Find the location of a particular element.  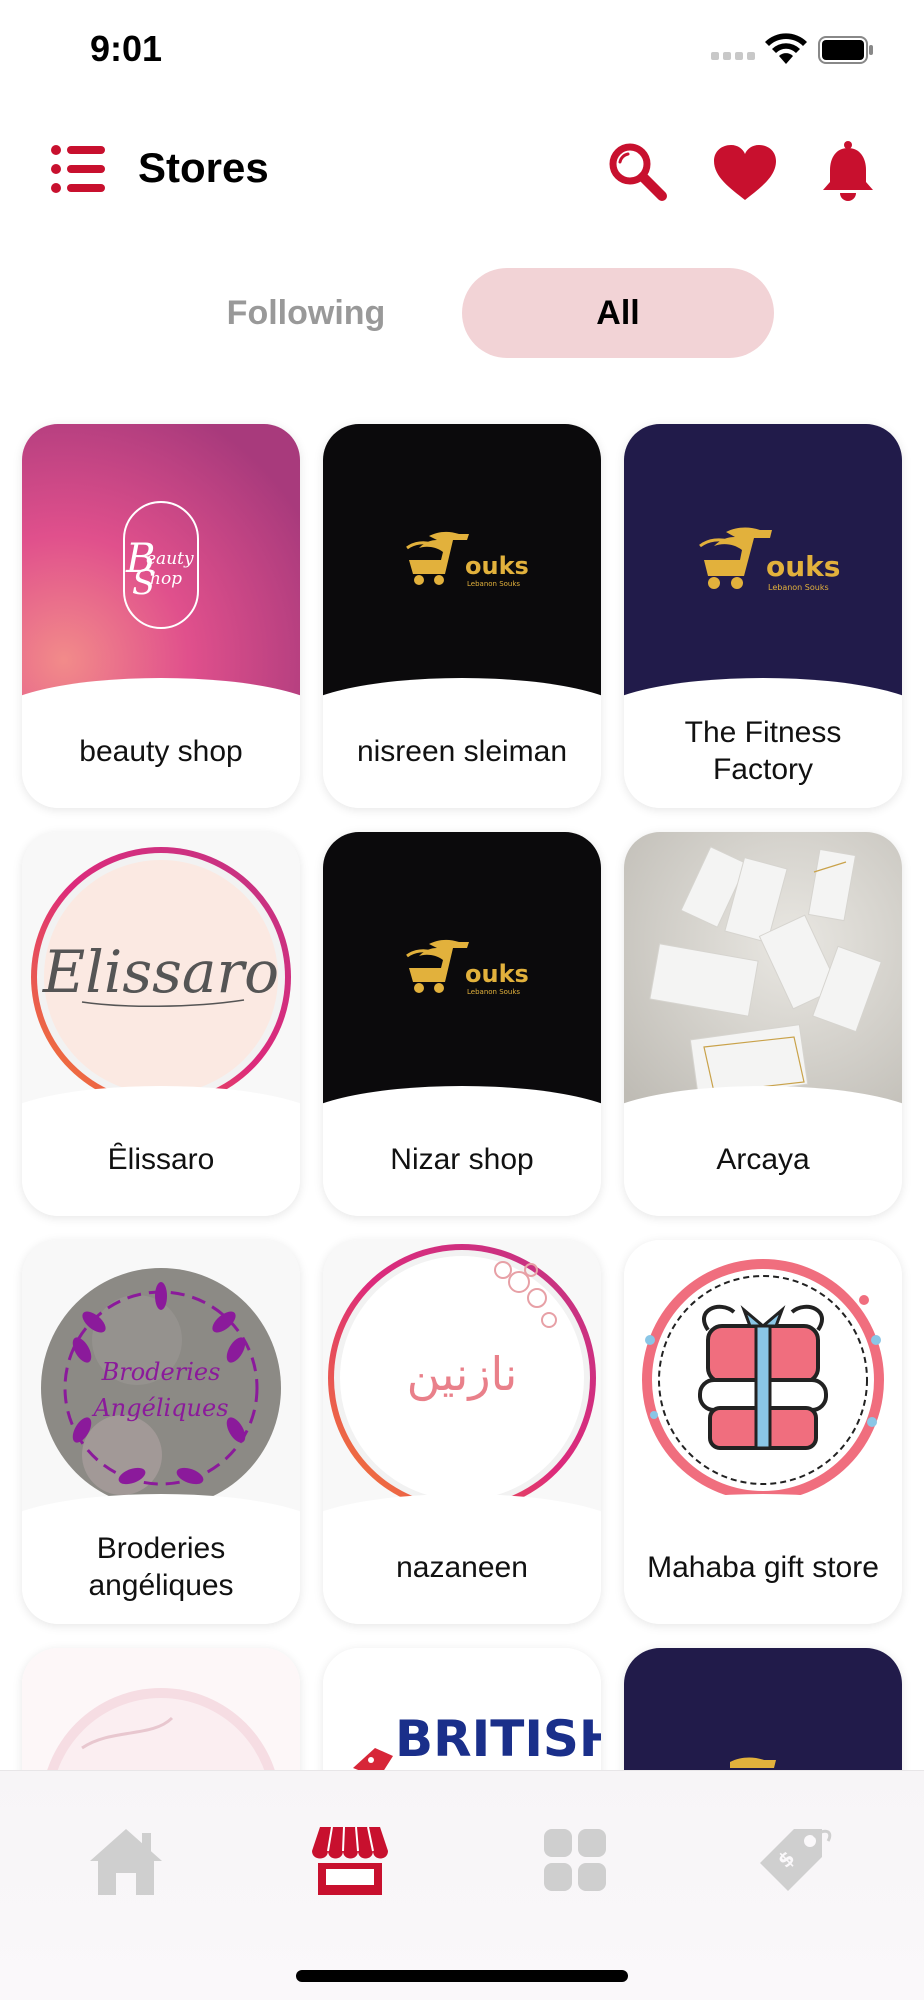

home-icon is located at coordinates (126, 1861).